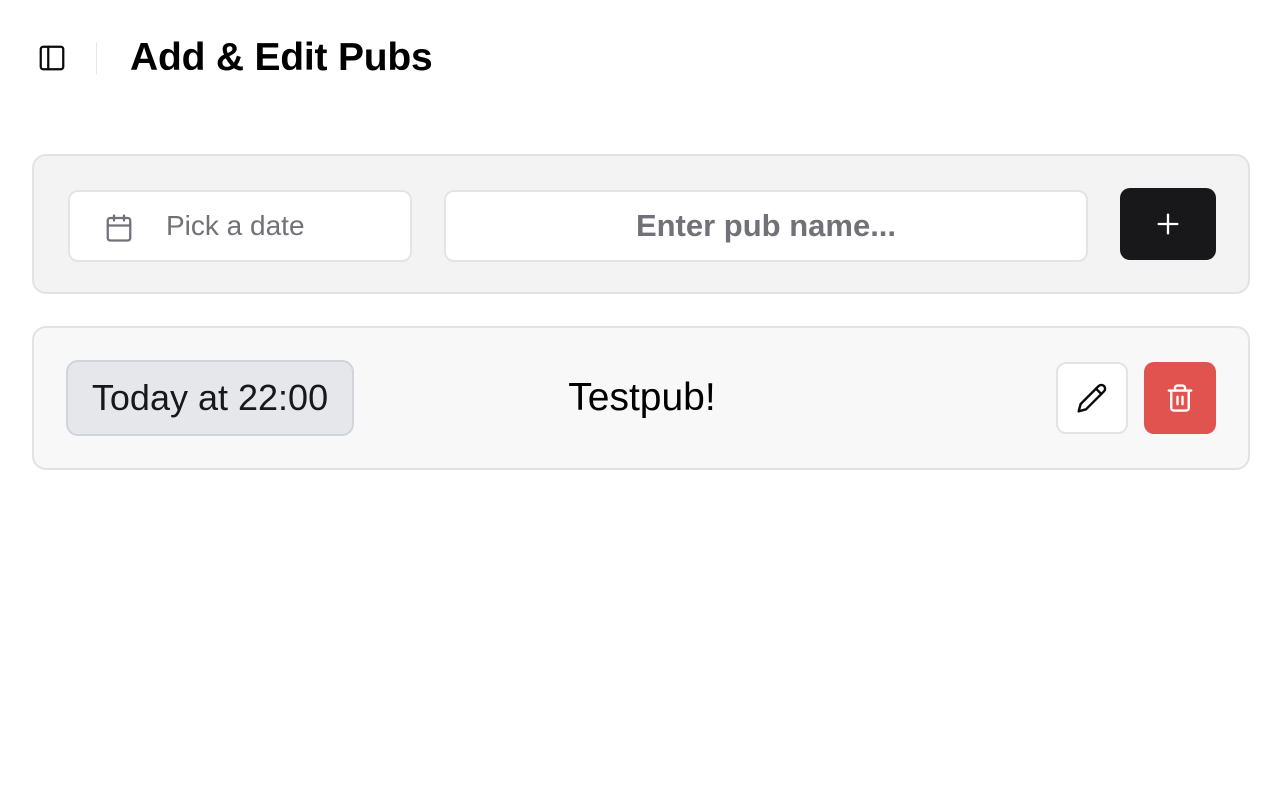  I want to click on page-header: Add & Edit Pubs, so click(632, 59).